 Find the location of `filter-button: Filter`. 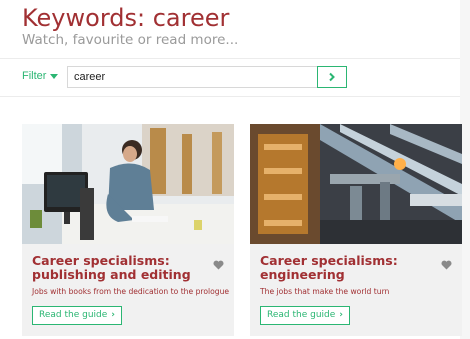

filter-button: Filter is located at coordinates (40, 76).